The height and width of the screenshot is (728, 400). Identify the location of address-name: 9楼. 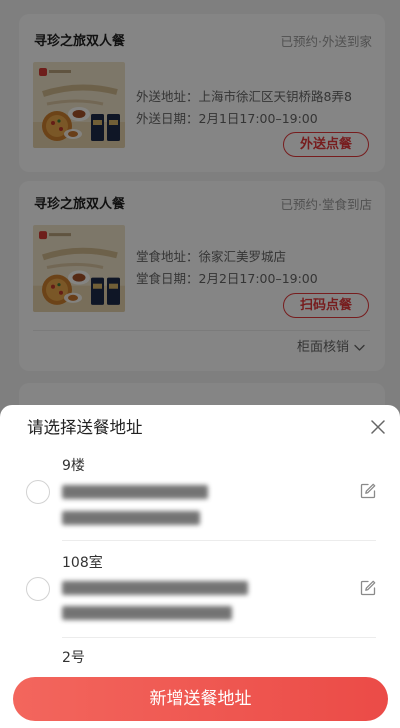
(73, 466).